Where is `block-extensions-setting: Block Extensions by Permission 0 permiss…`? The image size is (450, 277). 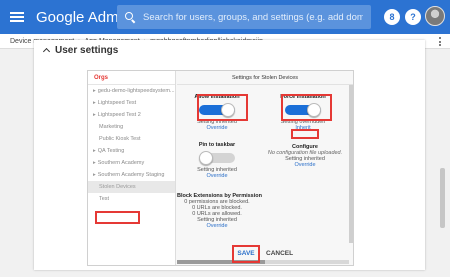 block-extensions-setting: Block Extensions by Permission 0 permiss… is located at coordinates (219, 211).